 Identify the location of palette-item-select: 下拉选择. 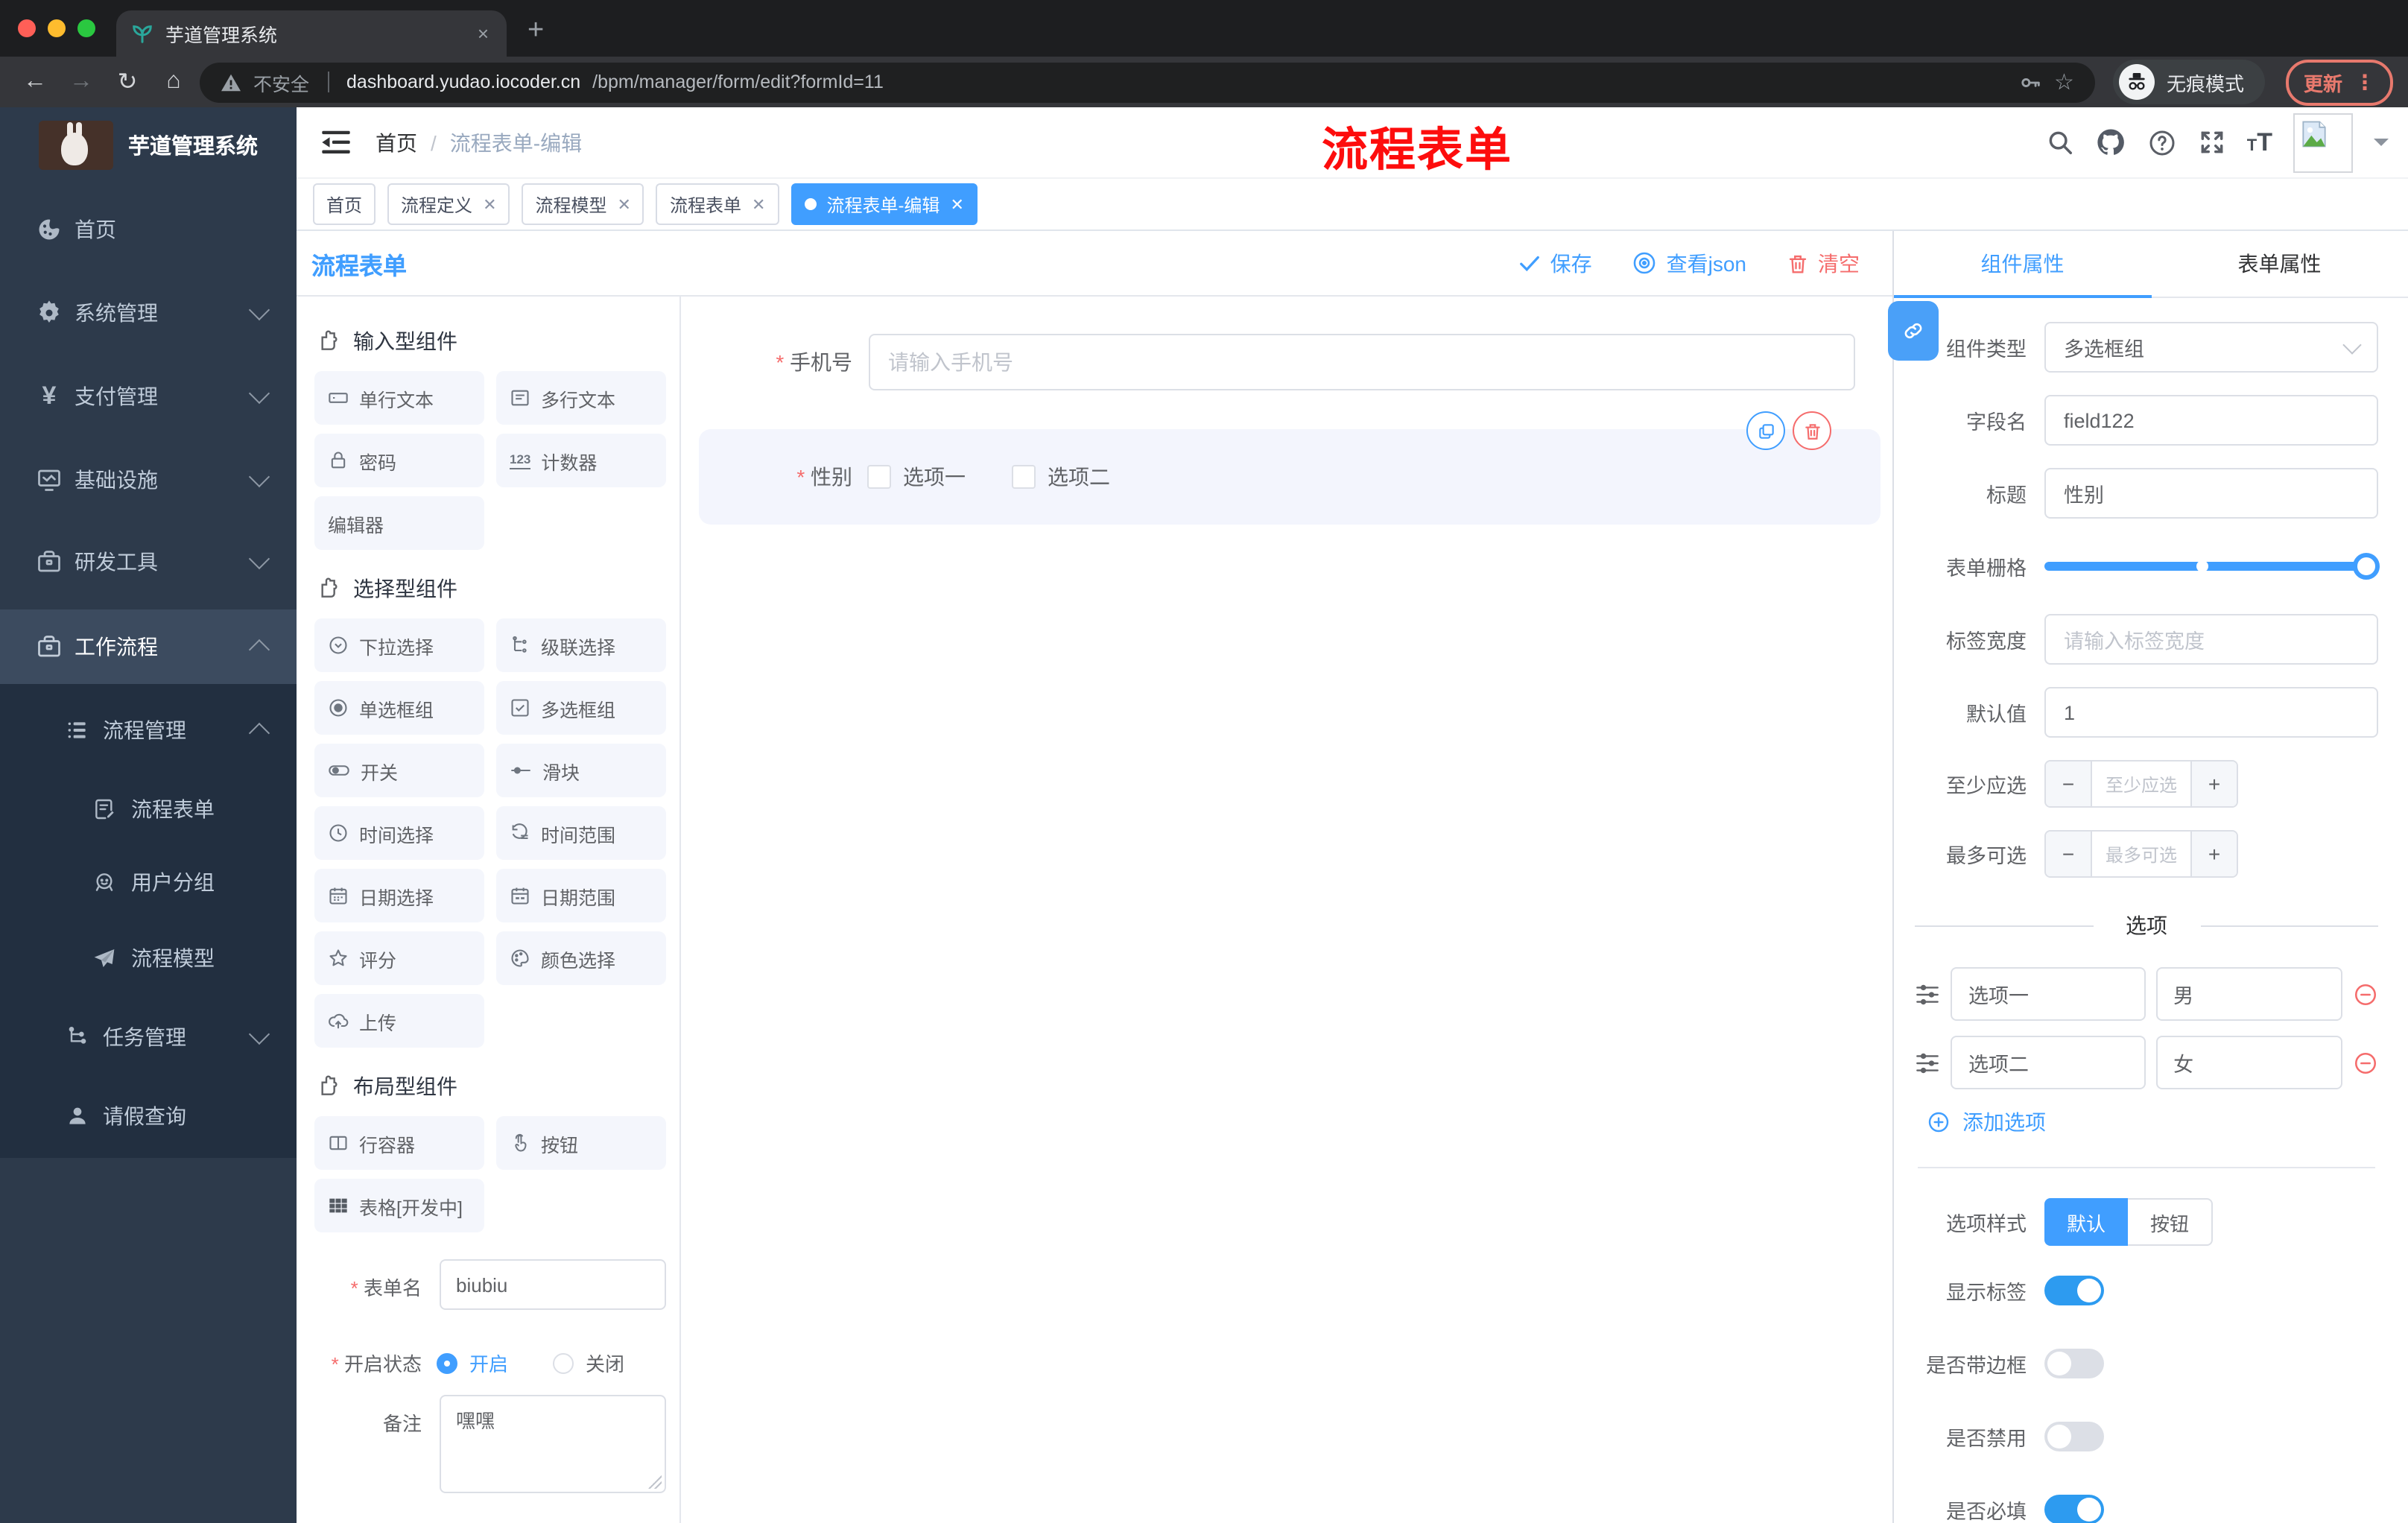
(399, 645).